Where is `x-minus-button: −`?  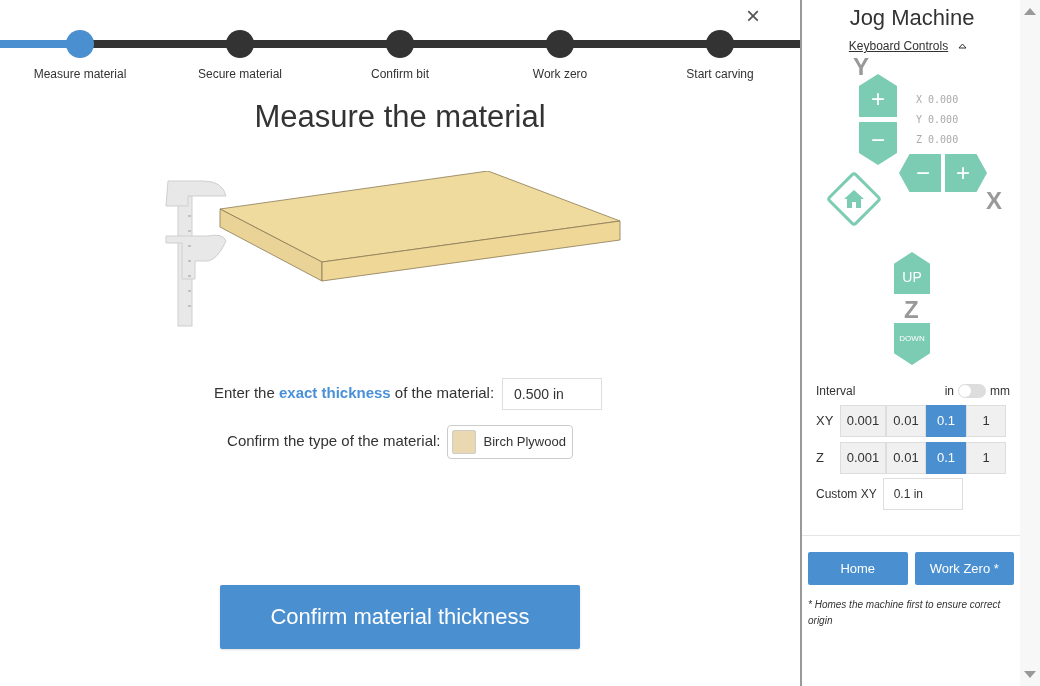
x-minus-button: − is located at coordinates (920, 173).